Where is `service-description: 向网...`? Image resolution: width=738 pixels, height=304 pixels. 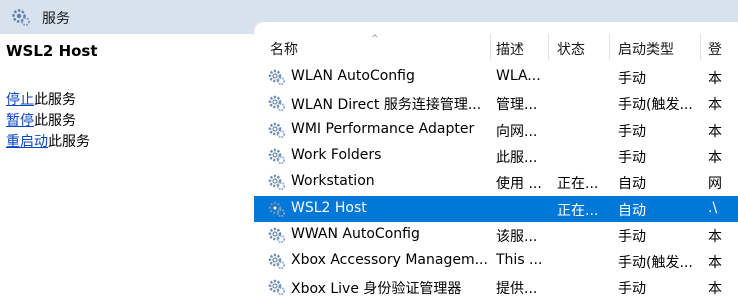 service-description: 向网... is located at coordinates (517, 131).